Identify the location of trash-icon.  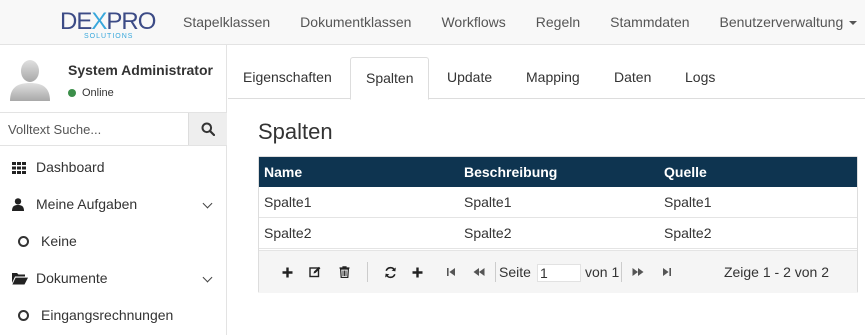
(344, 272).